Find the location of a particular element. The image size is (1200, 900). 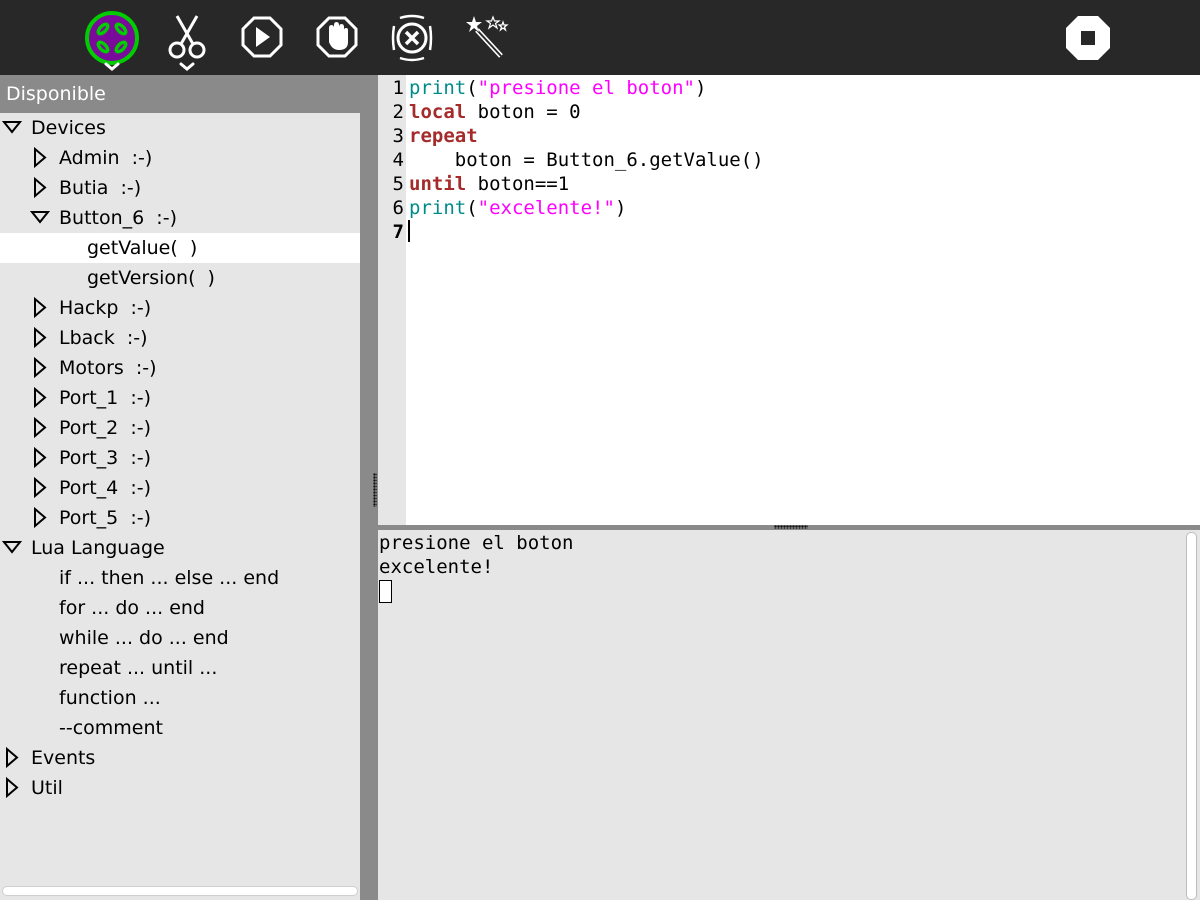

tree-item: getVersion( ) is located at coordinates (180, 278).